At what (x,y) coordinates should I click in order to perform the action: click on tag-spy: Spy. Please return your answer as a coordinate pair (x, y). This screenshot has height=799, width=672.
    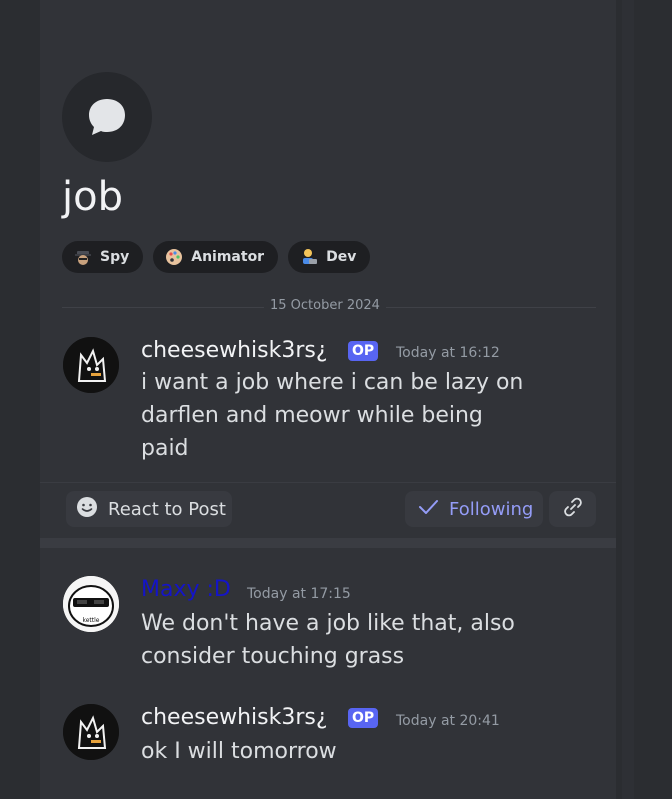
    Looking at the image, I should click on (103, 257).